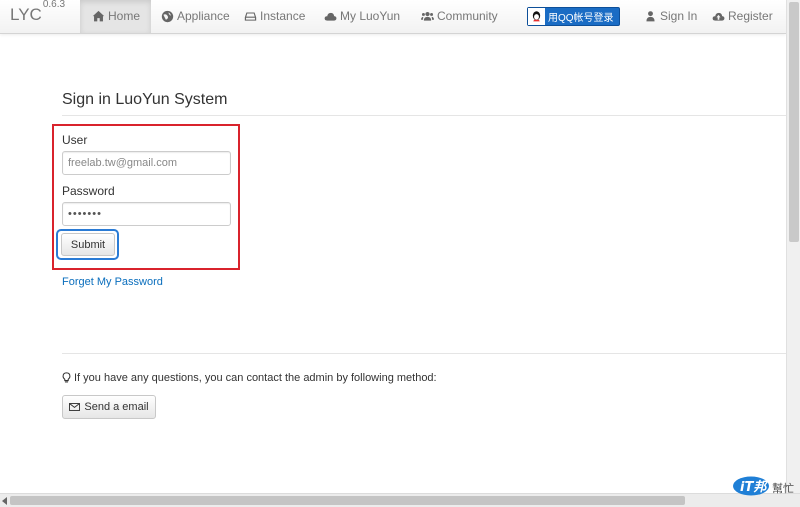 The image size is (800, 507). I want to click on send-email-button: Send a email, so click(109, 407).